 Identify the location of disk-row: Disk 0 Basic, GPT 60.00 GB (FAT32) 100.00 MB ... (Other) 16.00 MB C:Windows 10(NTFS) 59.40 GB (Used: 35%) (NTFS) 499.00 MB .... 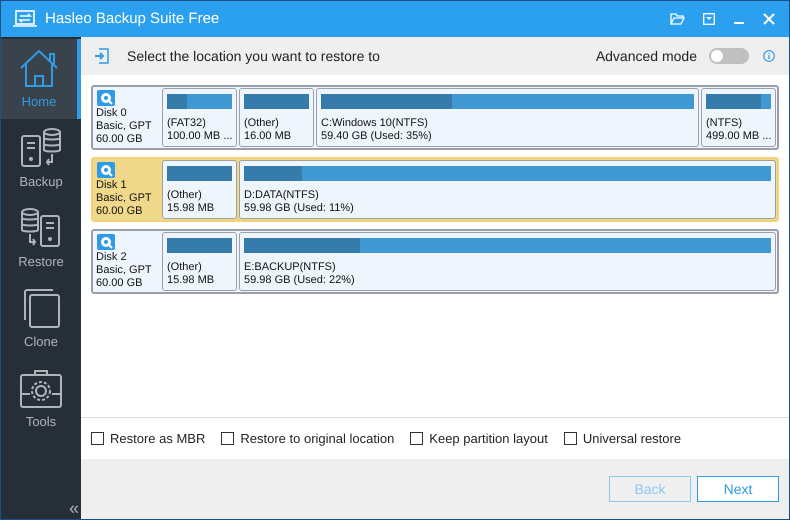
(435, 117).